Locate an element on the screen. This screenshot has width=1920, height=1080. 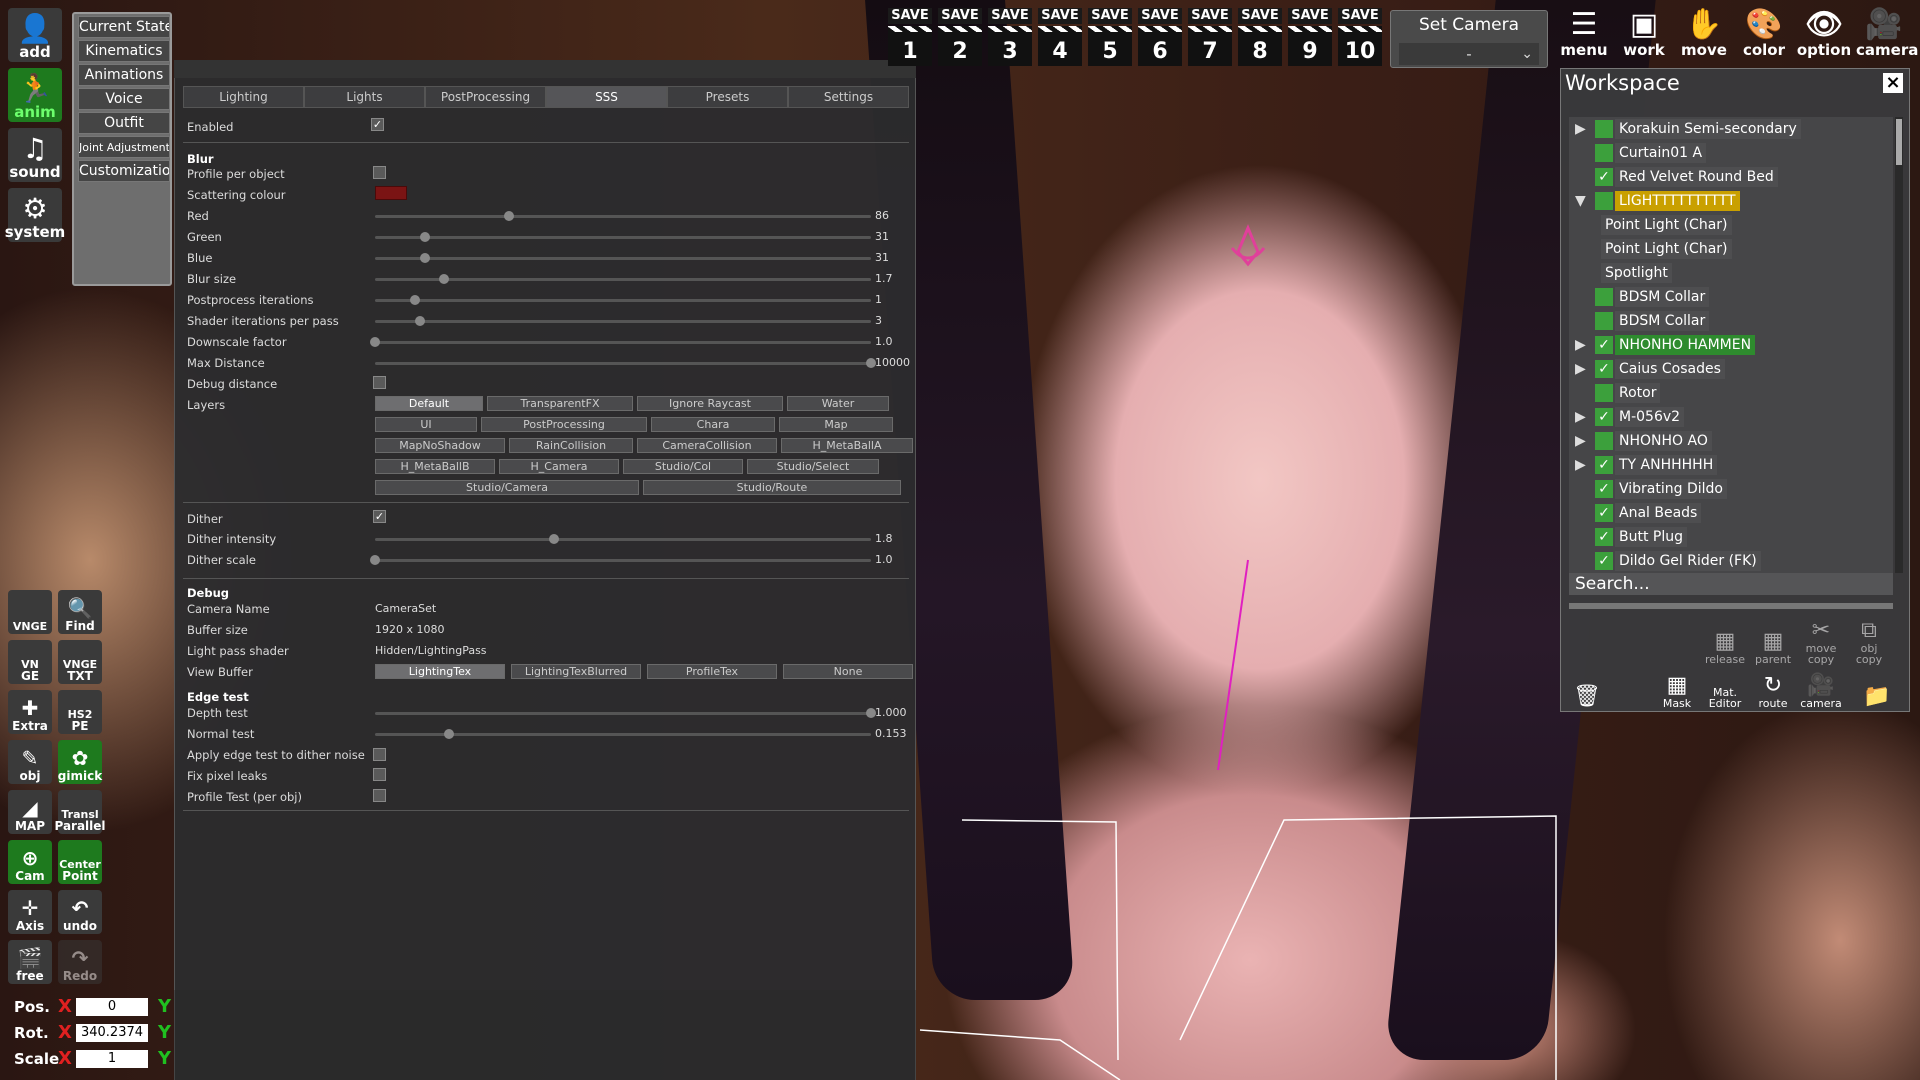
workspace-tree-item: ▶ ✓ TY ANHHHHH is located at coordinates (1733, 465).